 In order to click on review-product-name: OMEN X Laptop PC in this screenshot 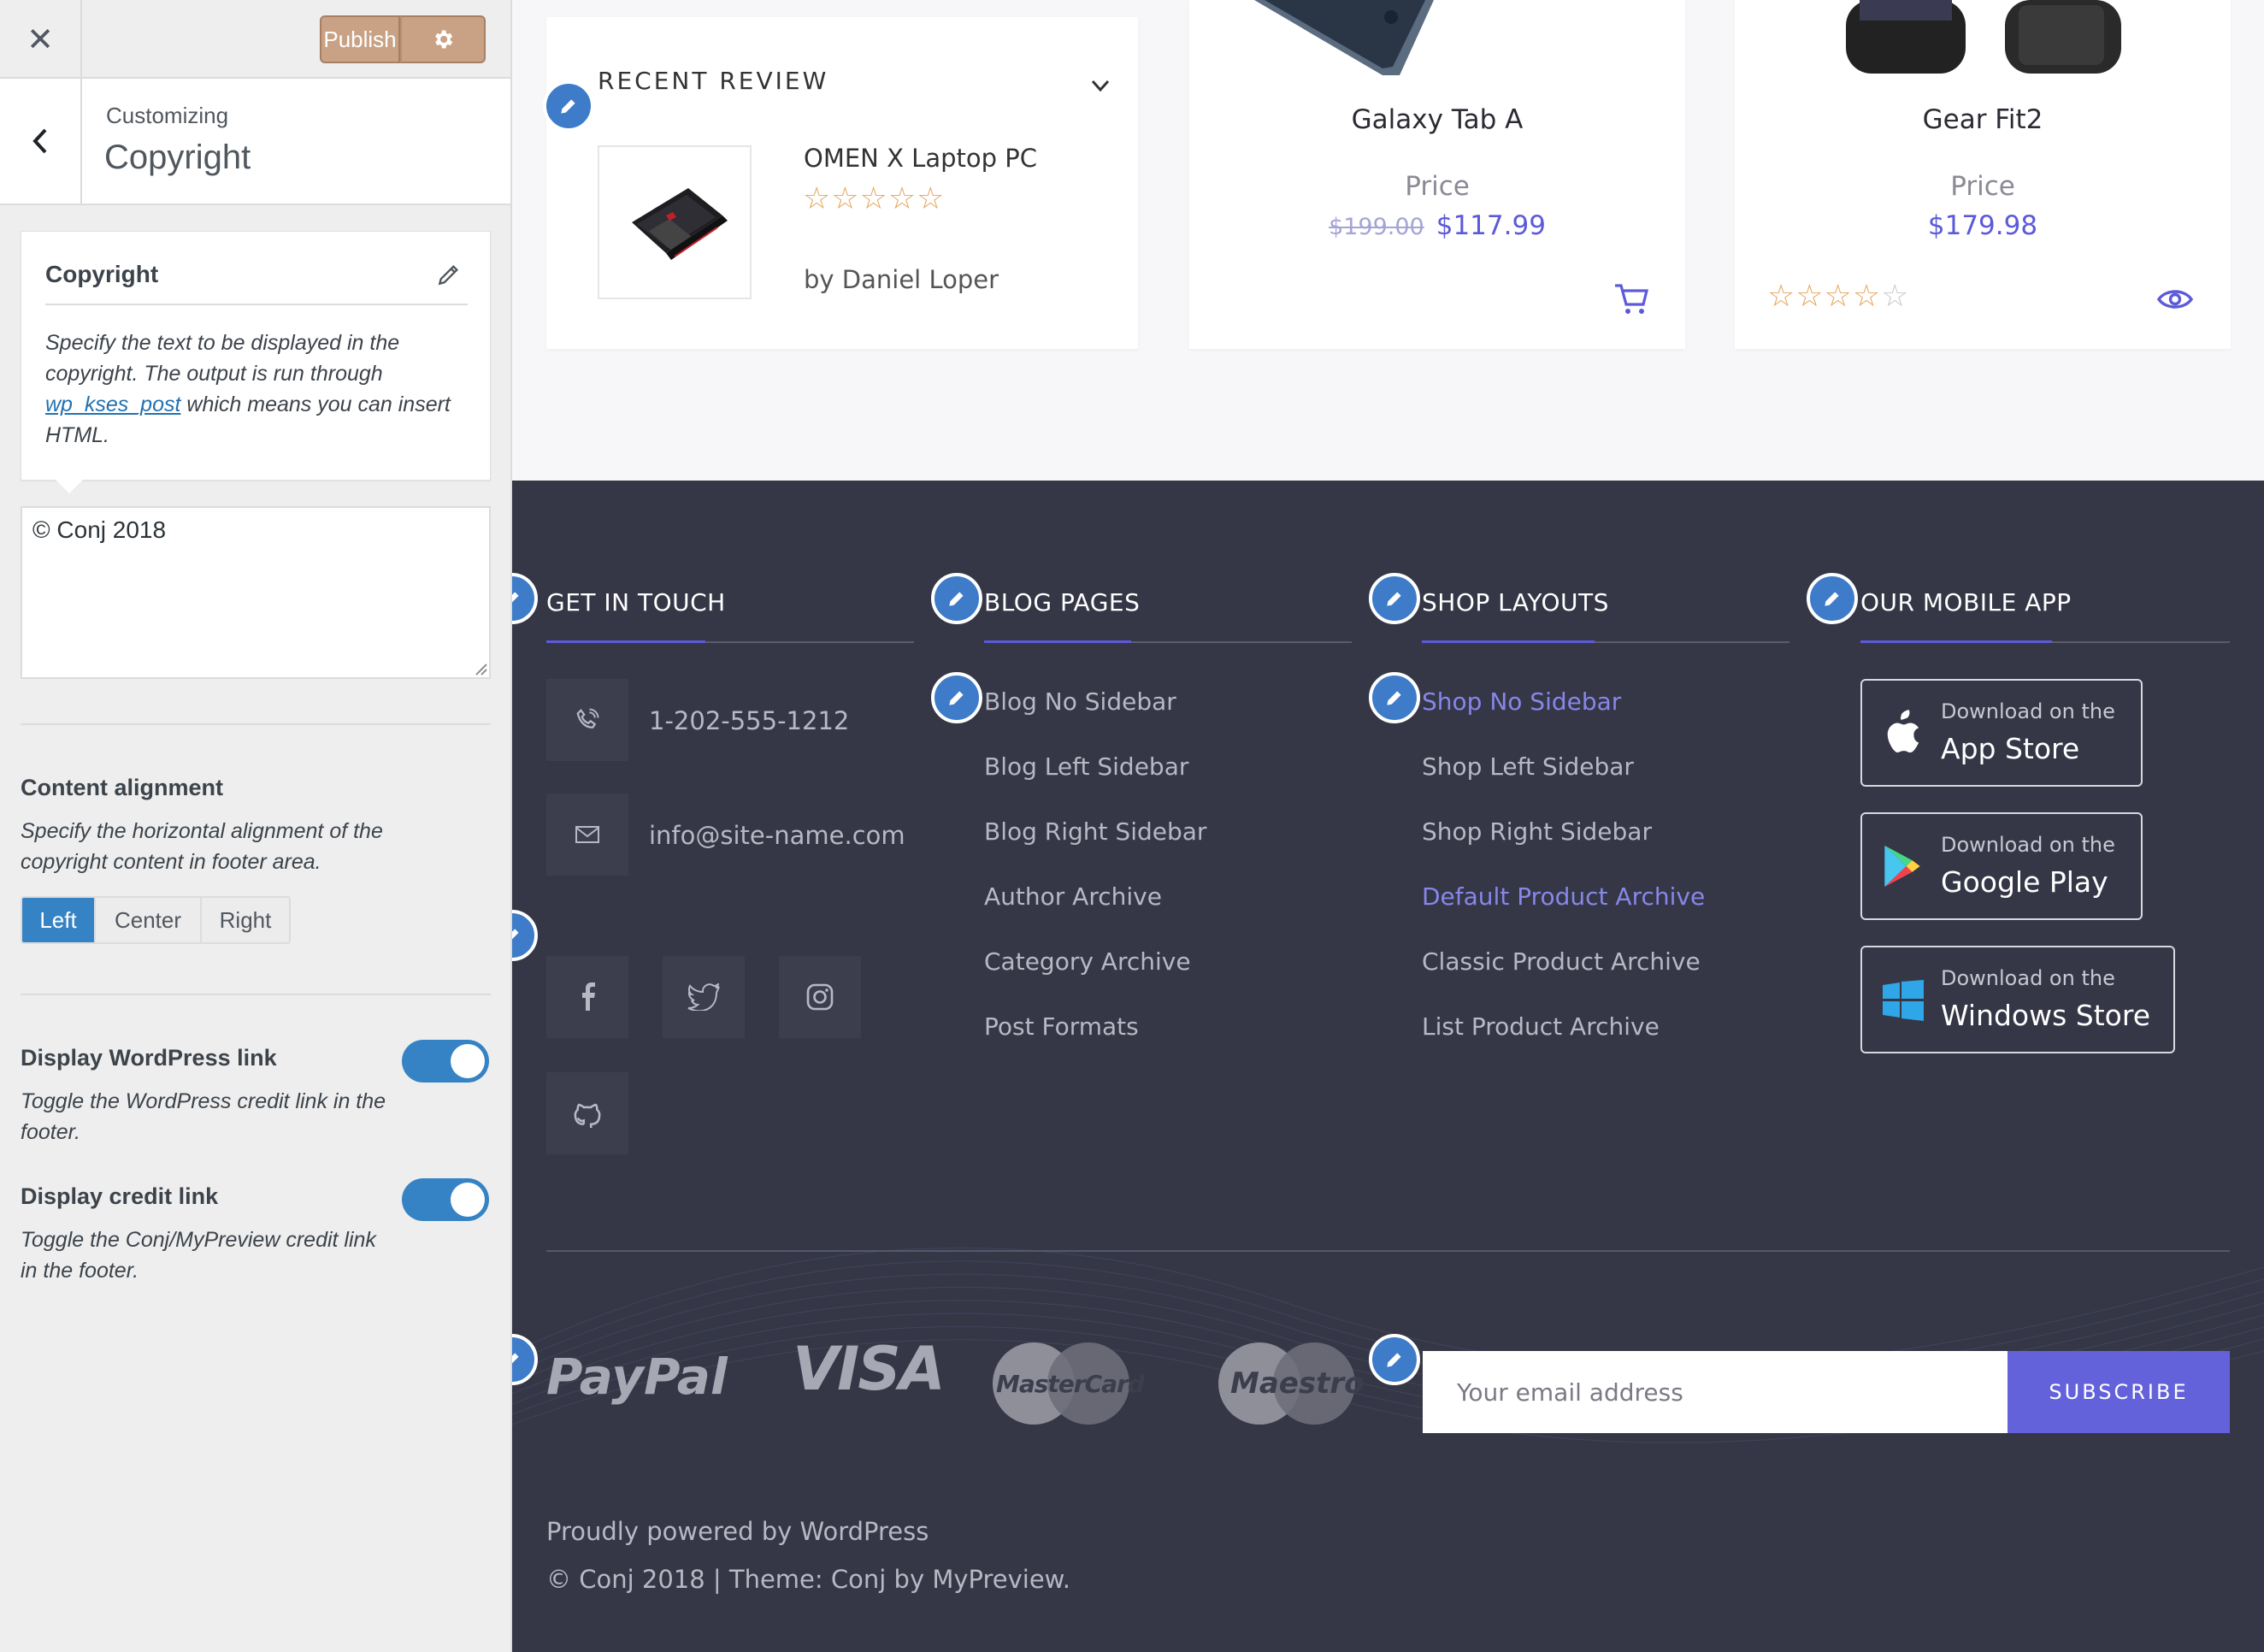, I will do `click(921, 158)`.